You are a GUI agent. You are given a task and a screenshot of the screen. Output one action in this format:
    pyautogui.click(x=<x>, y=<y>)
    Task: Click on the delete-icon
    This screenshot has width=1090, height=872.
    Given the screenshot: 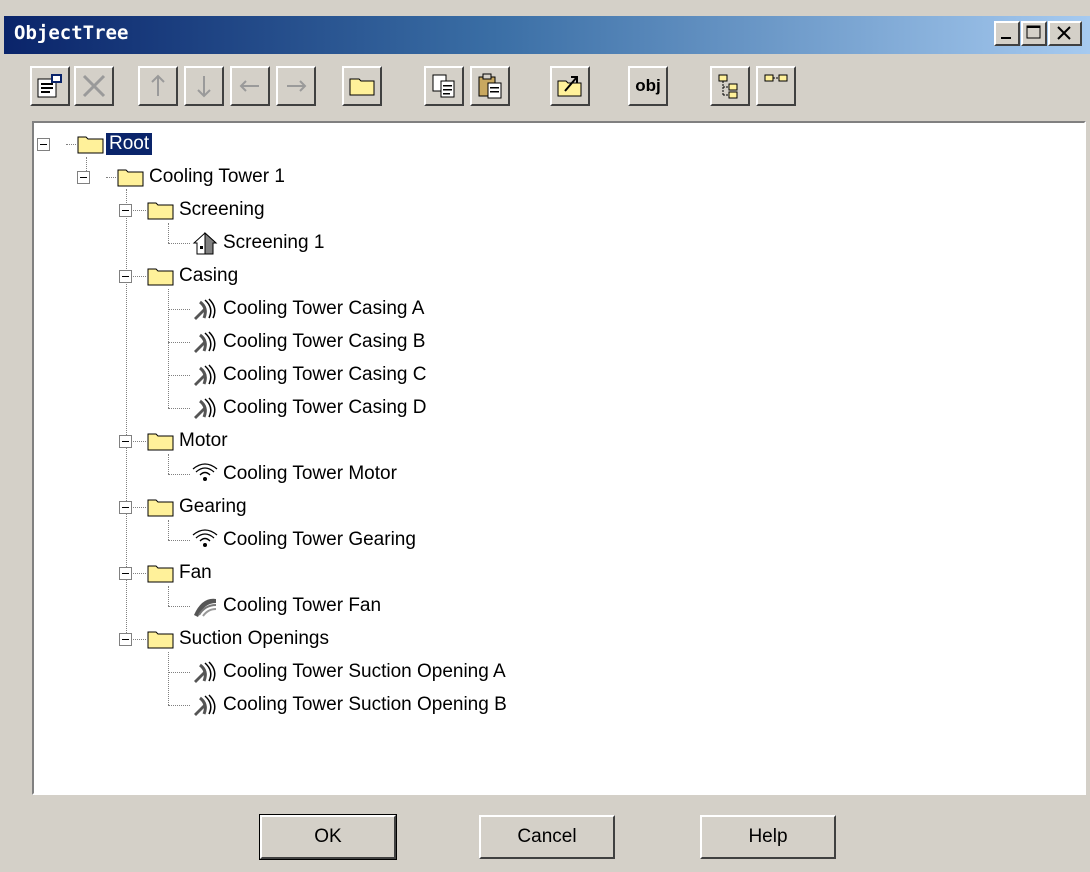 What is the action you would take?
    pyautogui.click(x=94, y=86)
    